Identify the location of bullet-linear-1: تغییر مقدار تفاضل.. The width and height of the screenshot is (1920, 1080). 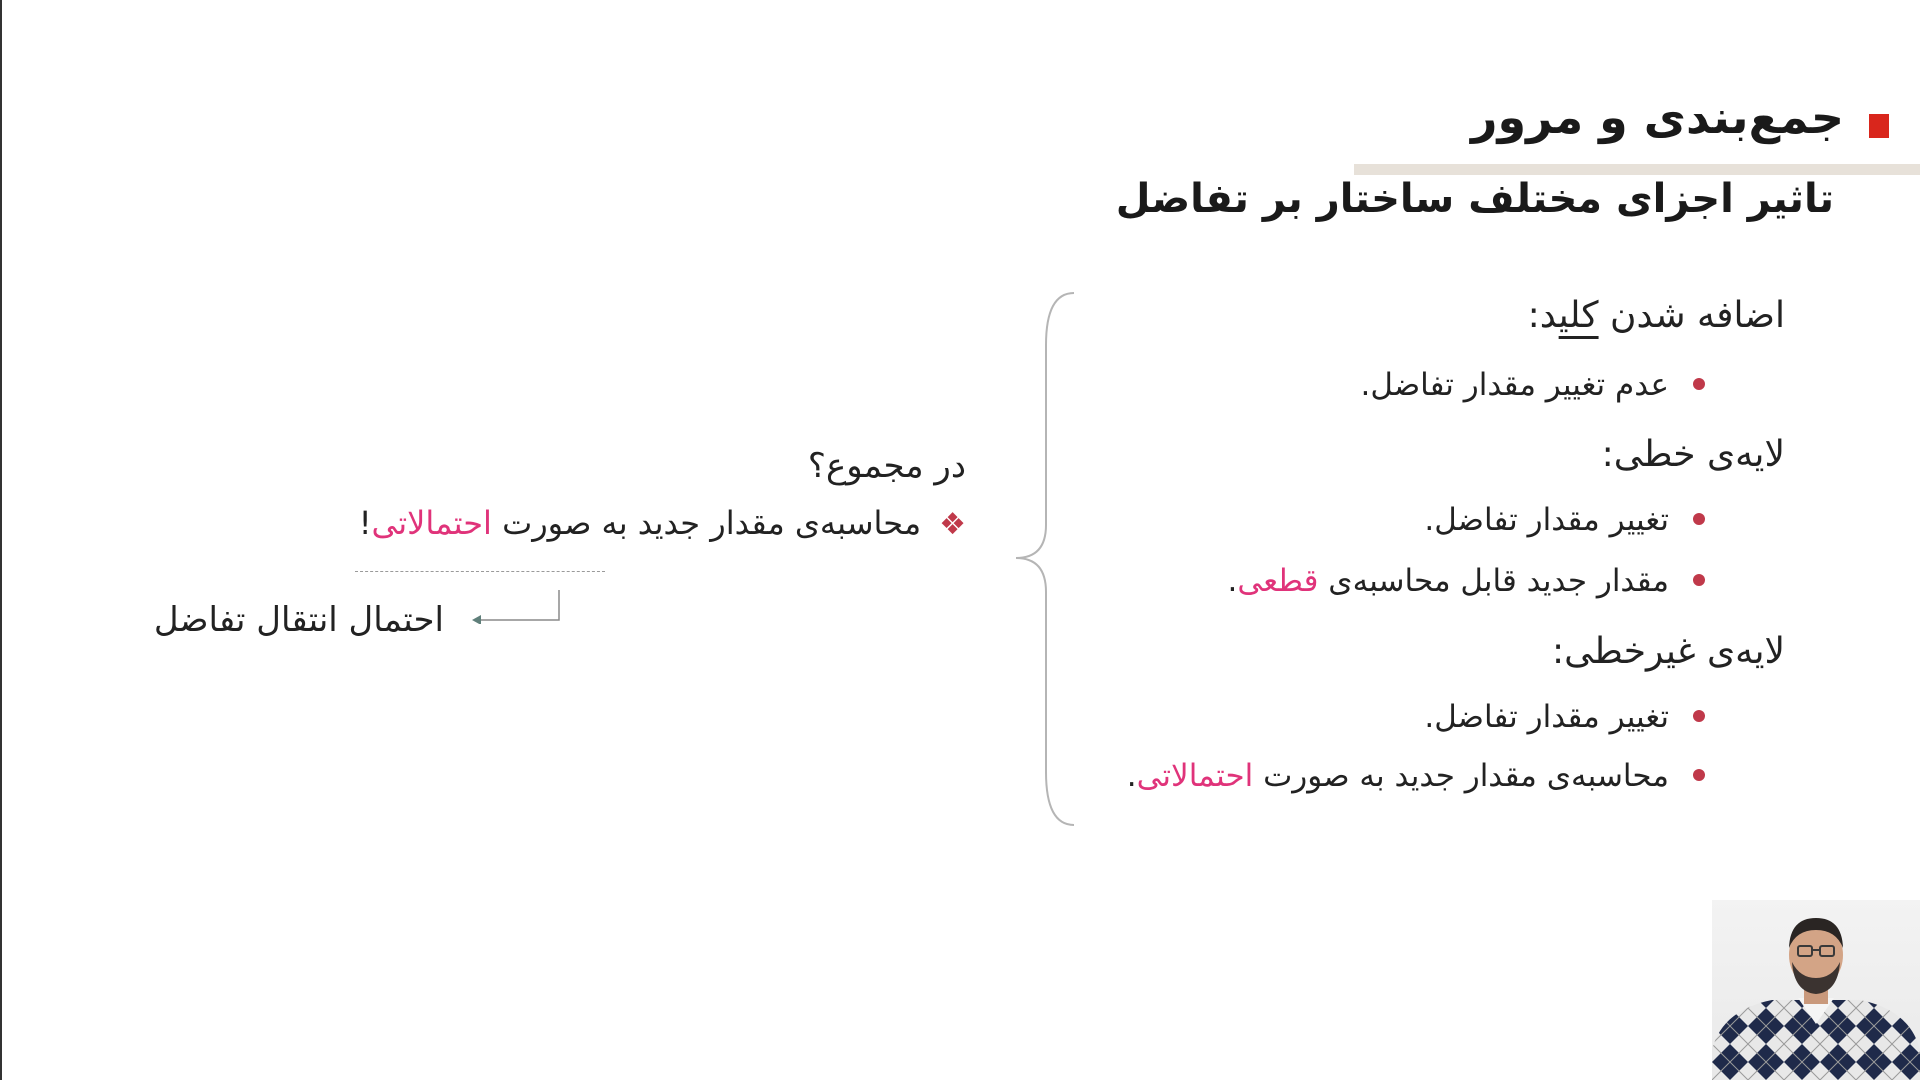
(1355, 520).